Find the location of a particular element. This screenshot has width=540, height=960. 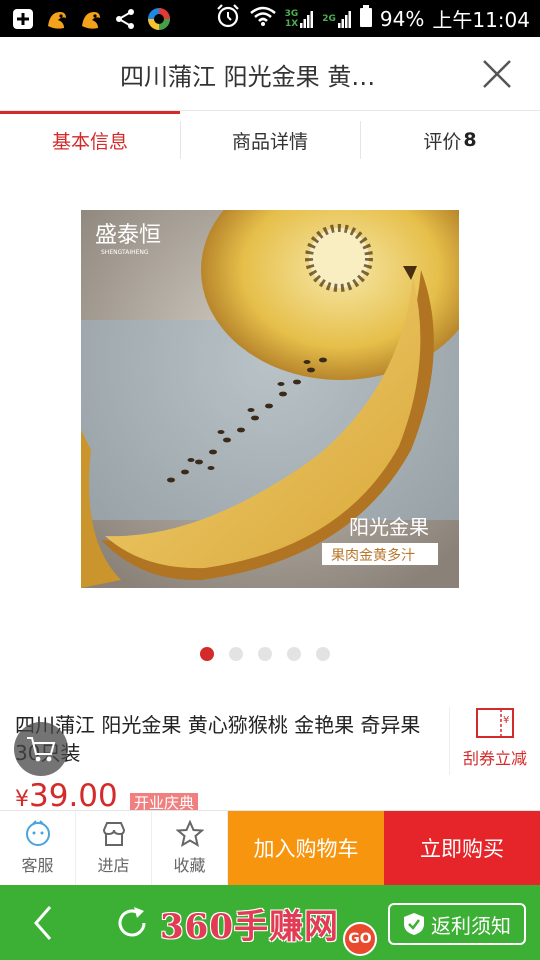

tab-product-details: 商品详情 is located at coordinates (270, 140).